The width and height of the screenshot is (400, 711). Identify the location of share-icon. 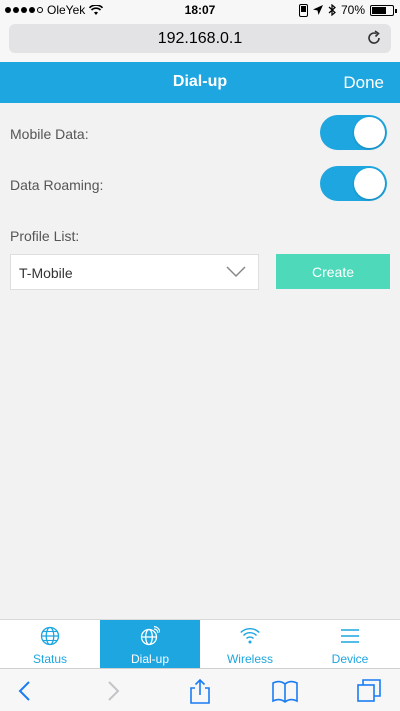
(200, 691).